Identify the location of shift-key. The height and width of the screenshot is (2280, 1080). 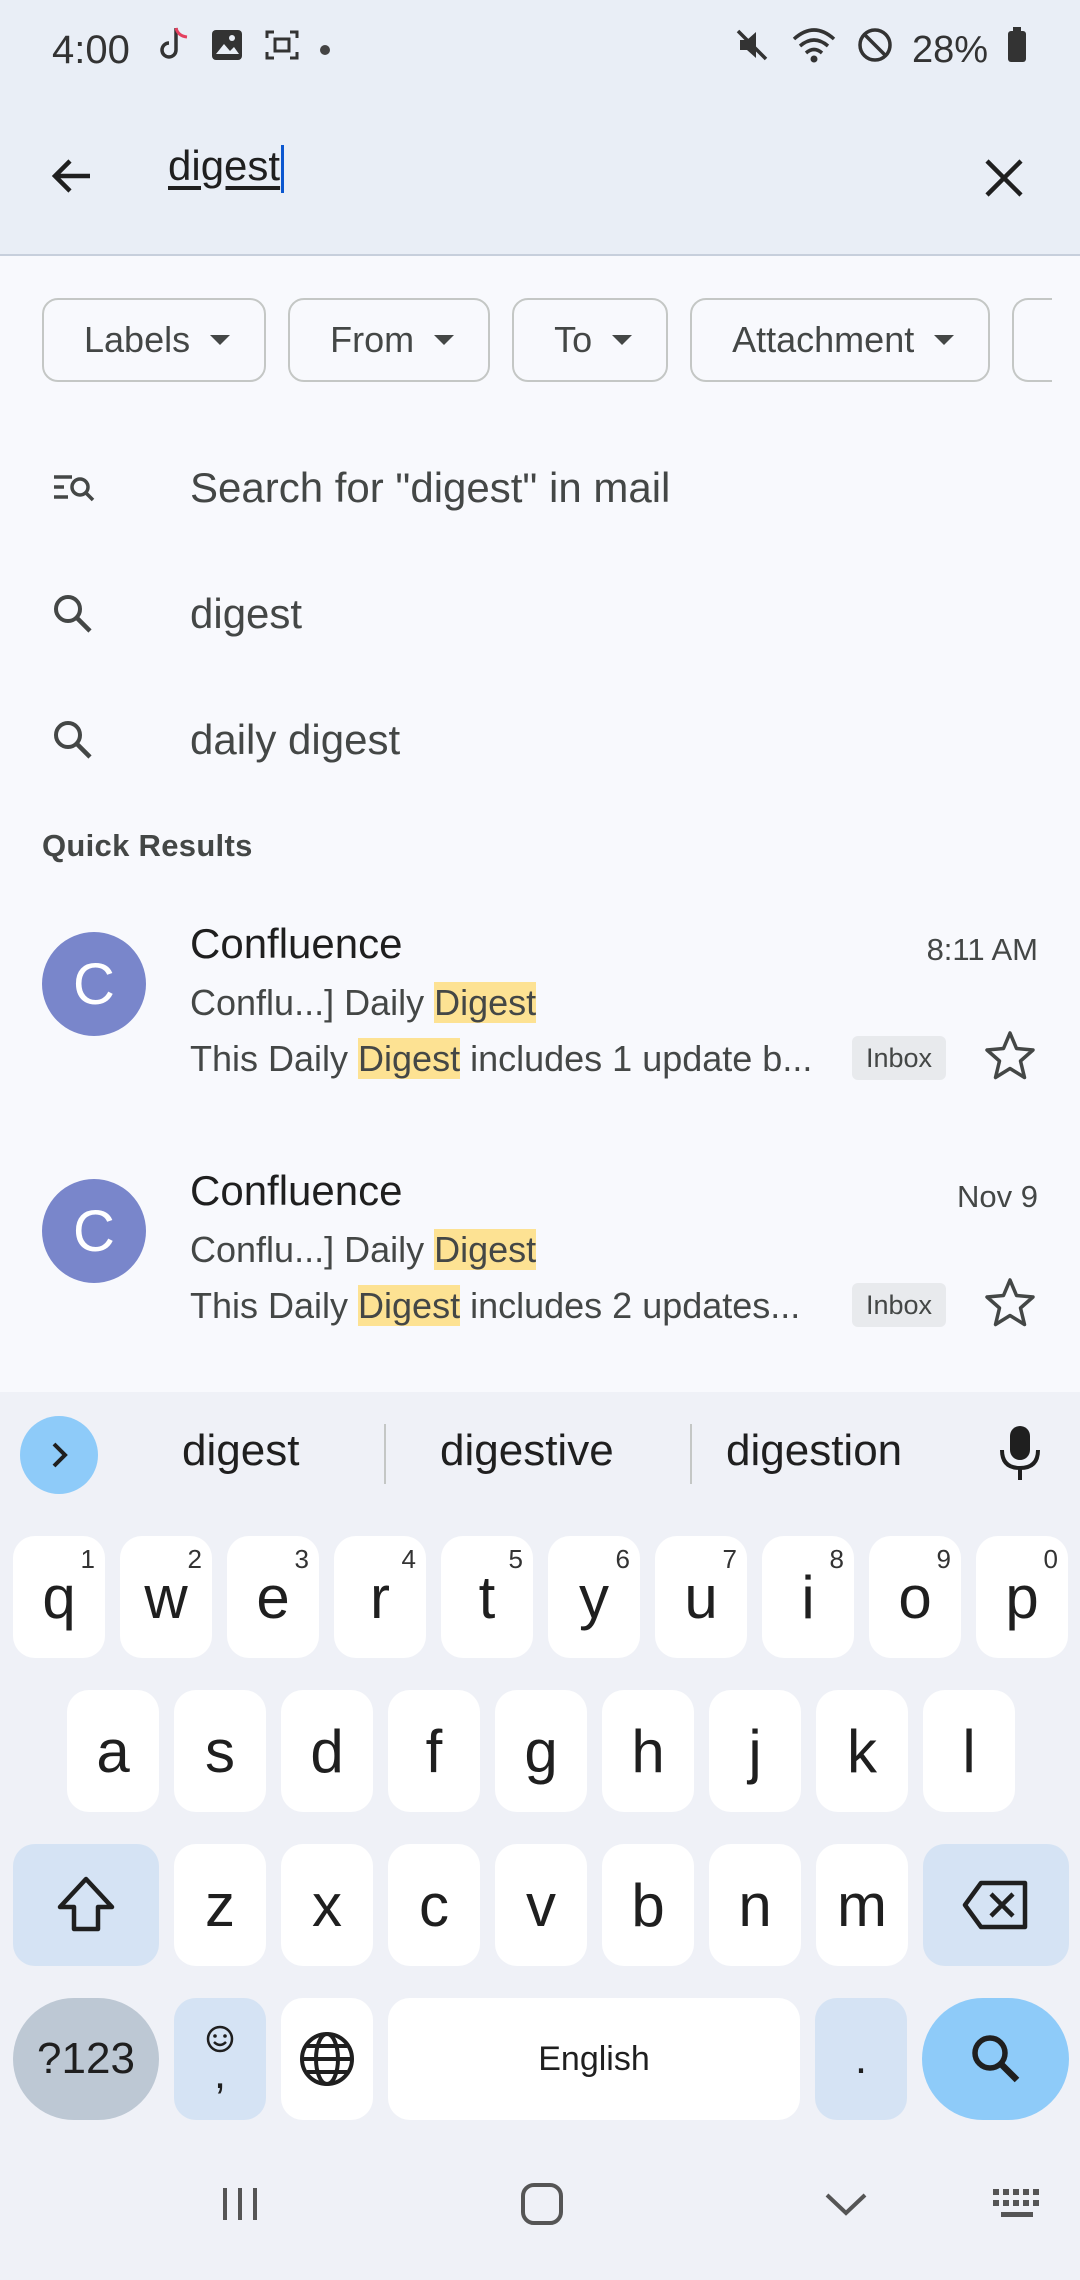
(86, 1905).